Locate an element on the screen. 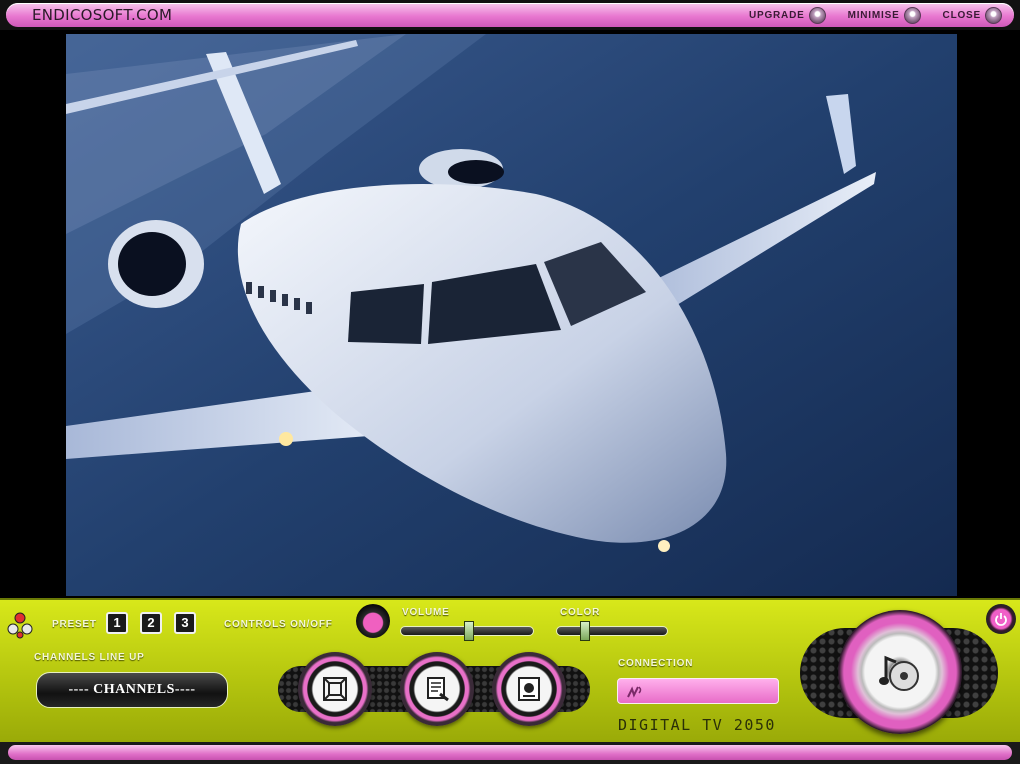 The image size is (1020, 764). preset-1-button: 1 is located at coordinates (117, 623).